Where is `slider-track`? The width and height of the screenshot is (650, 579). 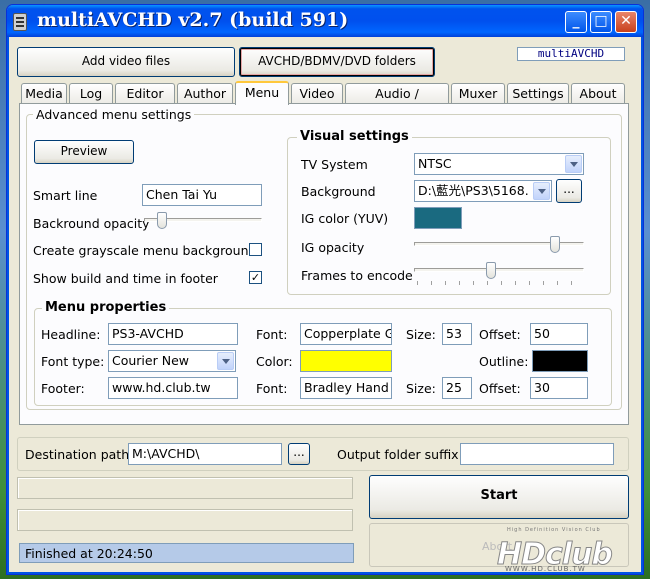 slider-track is located at coordinates (499, 270).